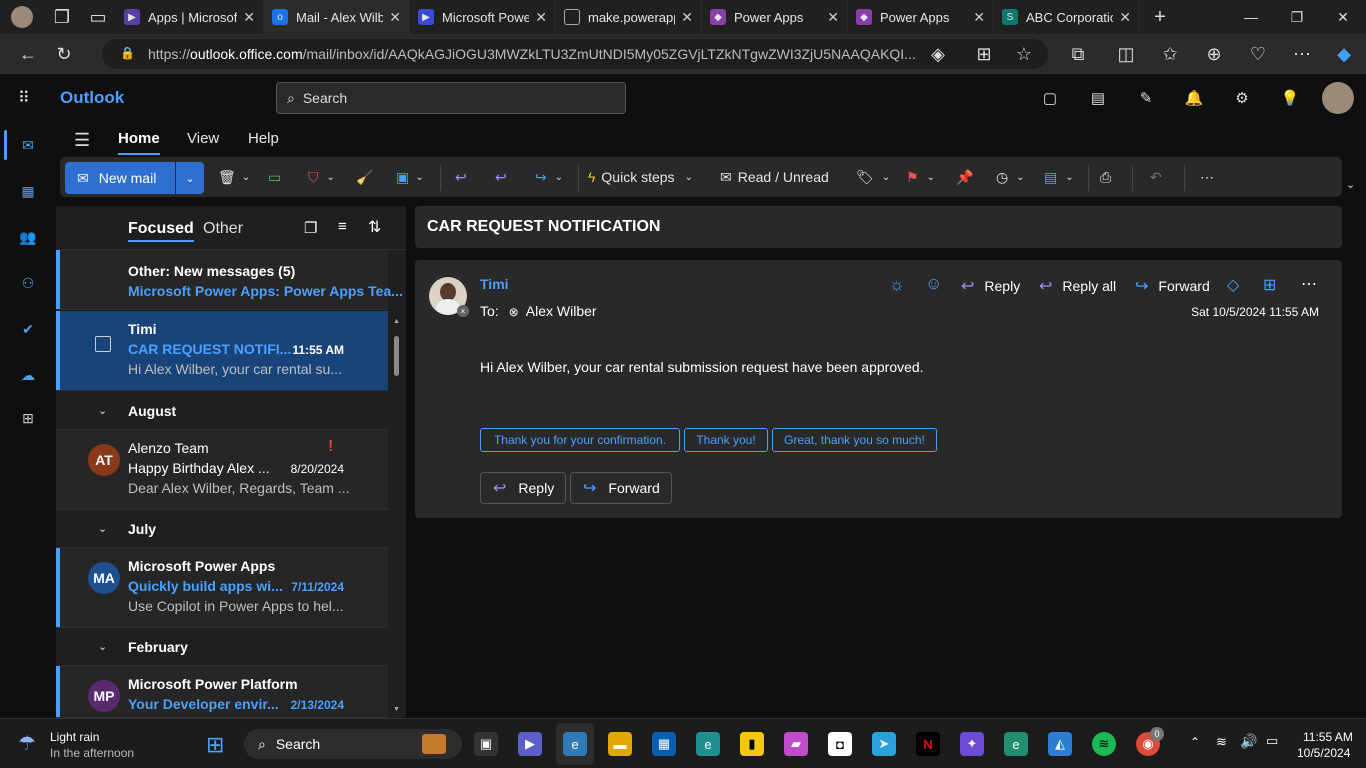  I want to click on refresh-button: ↻, so click(64, 54).